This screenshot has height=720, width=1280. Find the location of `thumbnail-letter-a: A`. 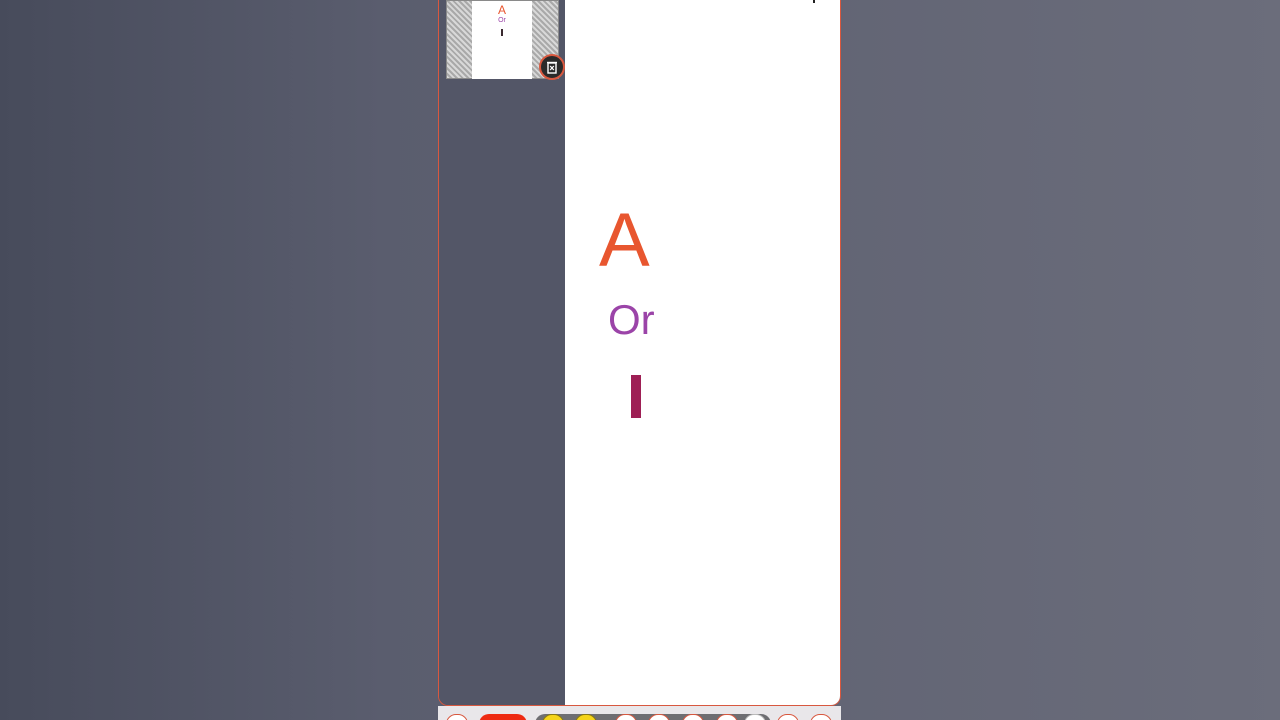

thumbnail-letter-a: A is located at coordinates (501, 10).